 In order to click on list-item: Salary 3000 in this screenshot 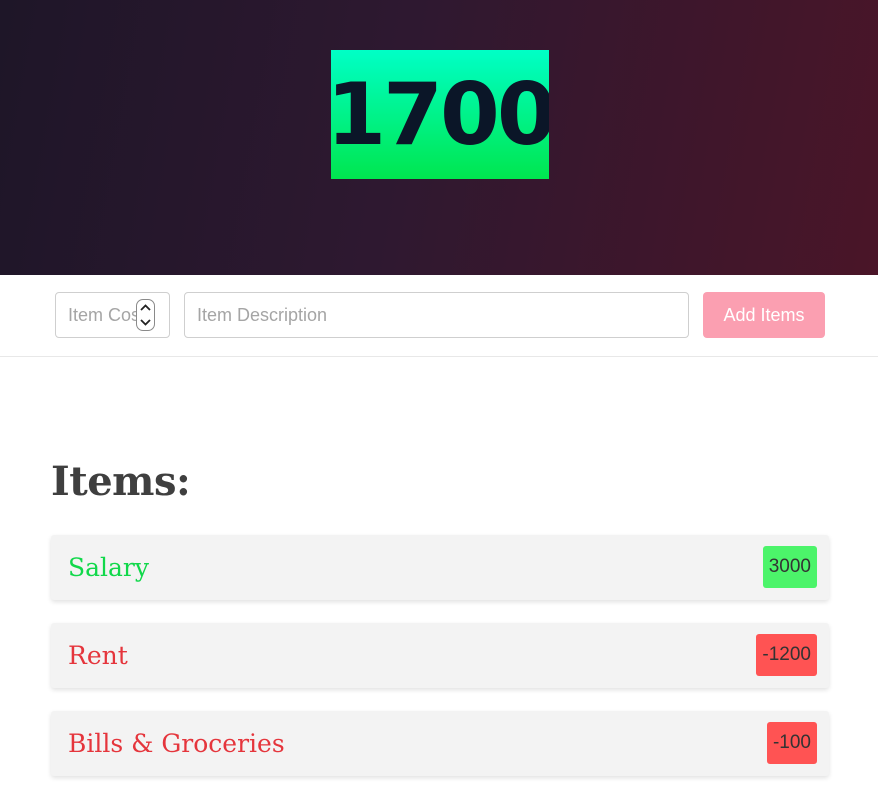, I will do `click(440, 567)`.